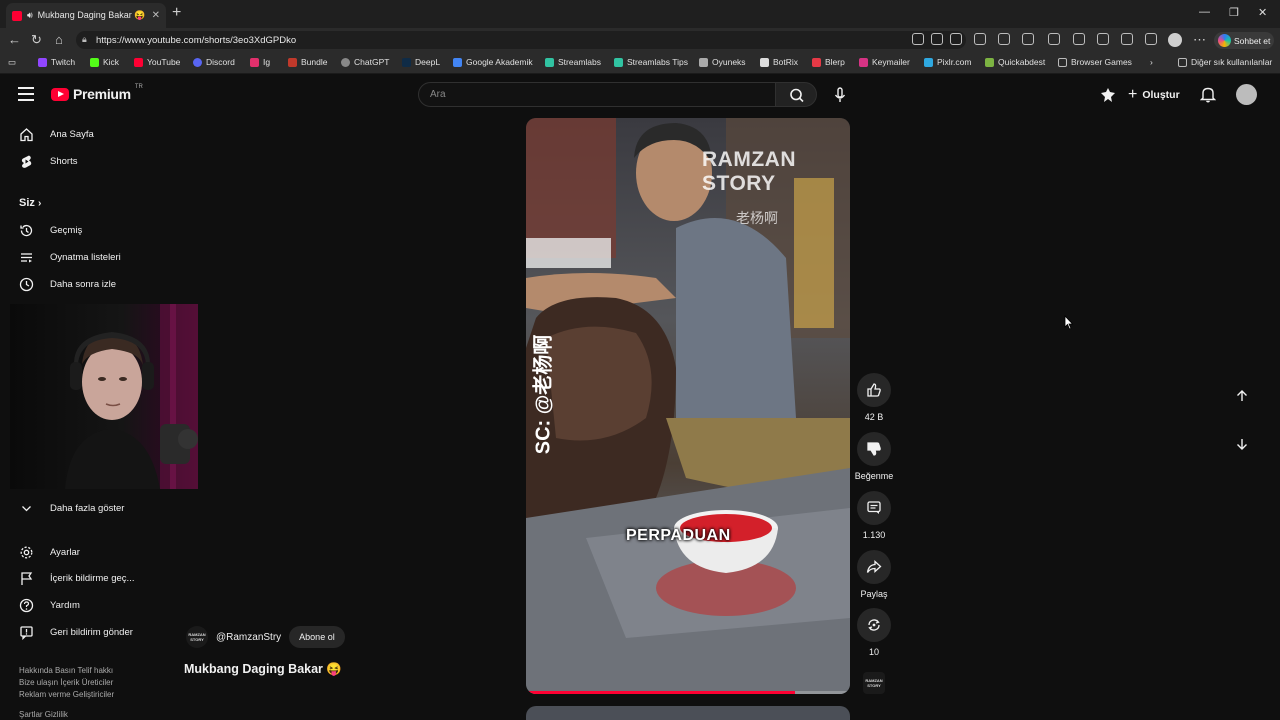 The height and width of the screenshot is (720, 1280). Describe the element at coordinates (26, 94) in the screenshot. I see `hamburger-menu-icon` at that location.